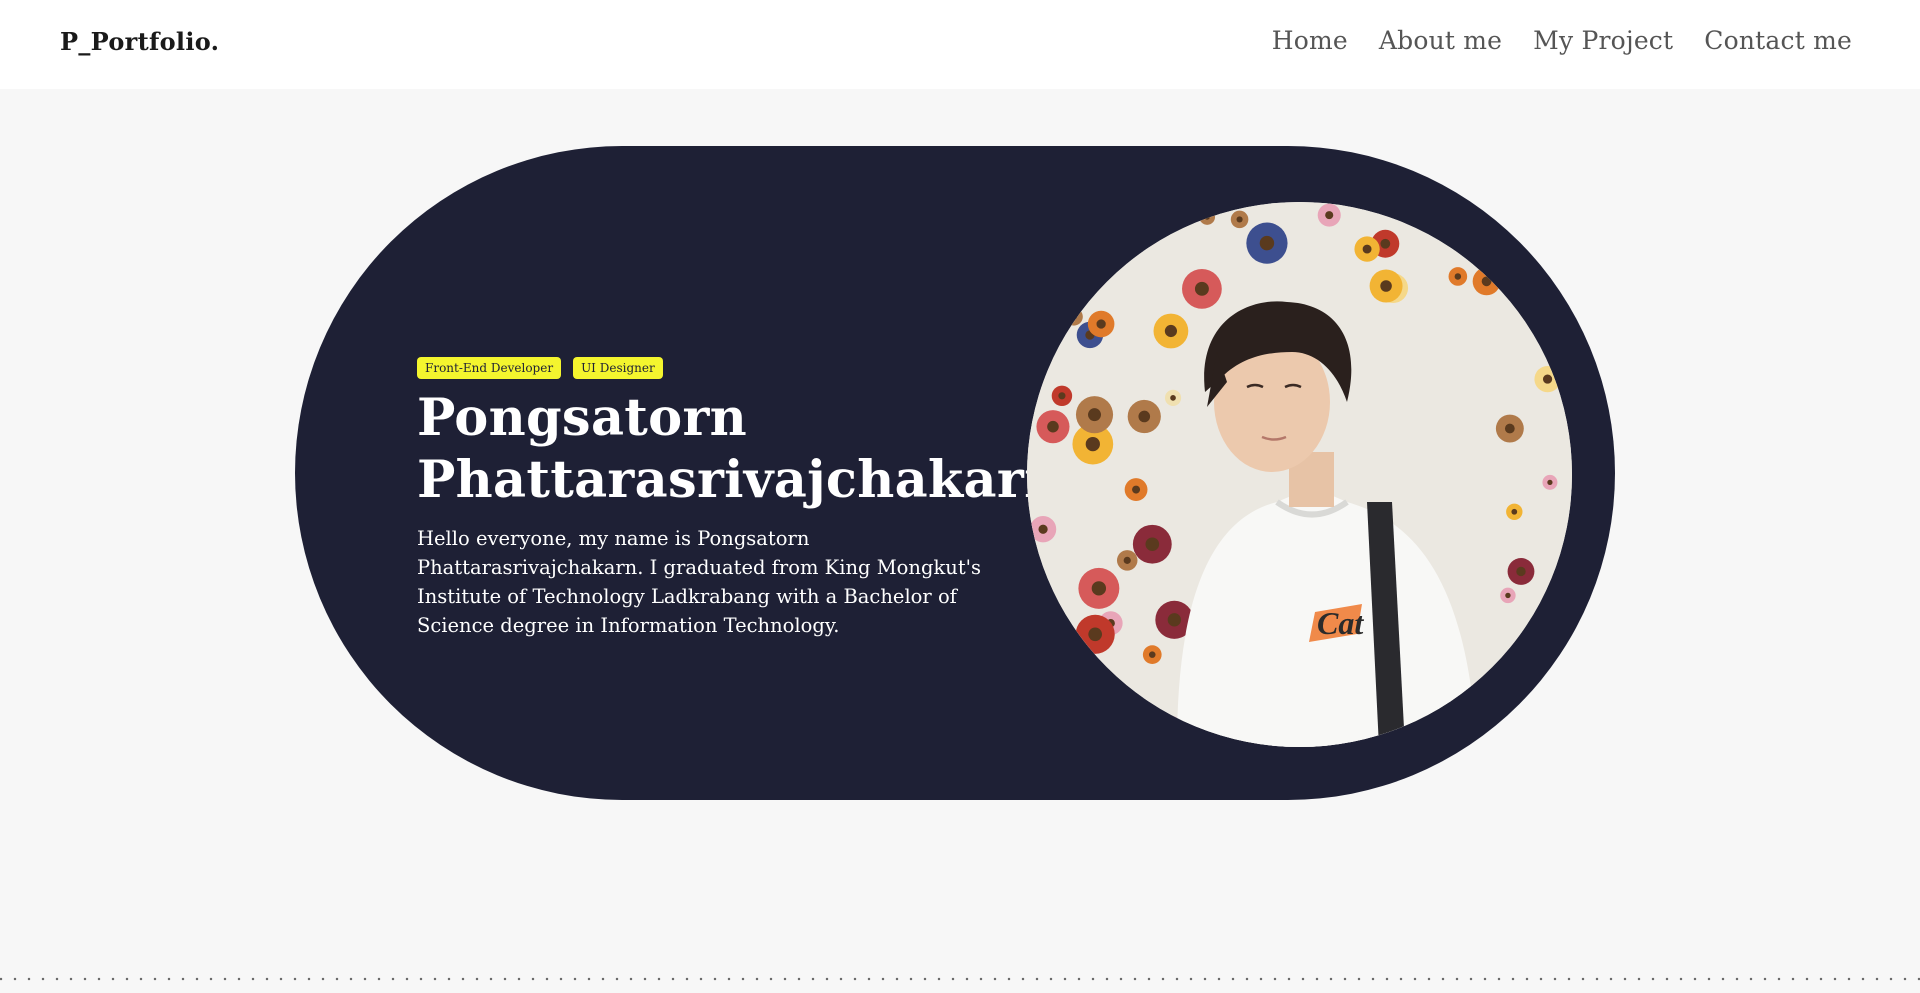  What do you see at coordinates (739, 449) in the screenshot?
I see `hero-name: Pongsatorn Phattarasrivajchakarn` at bounding box center [739, 449].